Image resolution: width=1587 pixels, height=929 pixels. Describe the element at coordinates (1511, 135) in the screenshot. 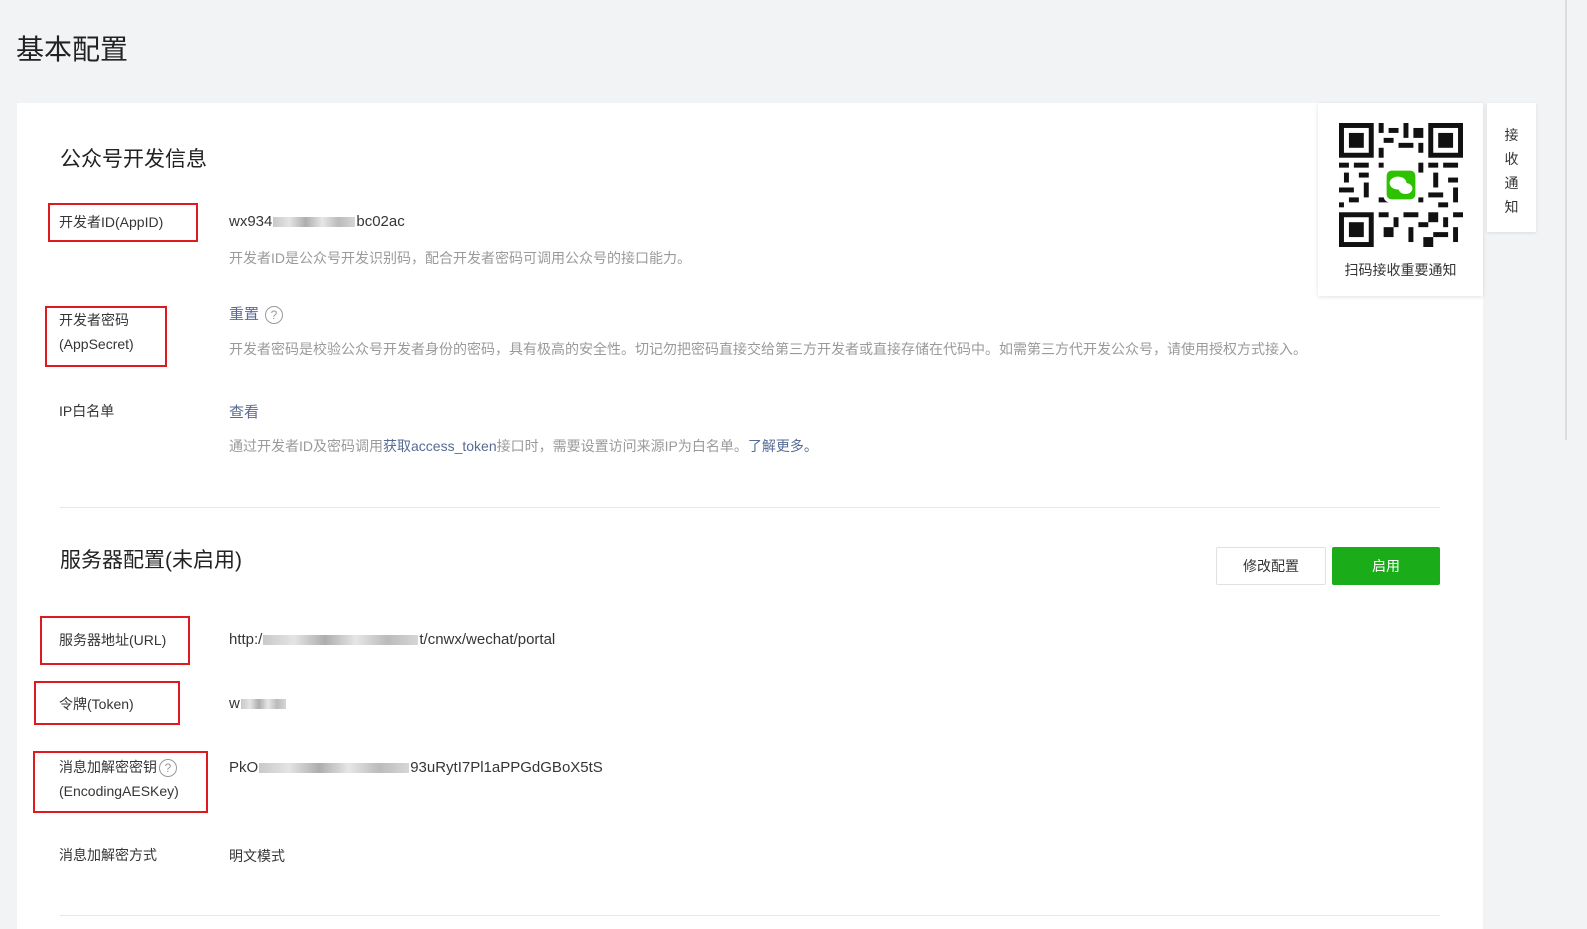

I see `notify-char: 接` at that location.